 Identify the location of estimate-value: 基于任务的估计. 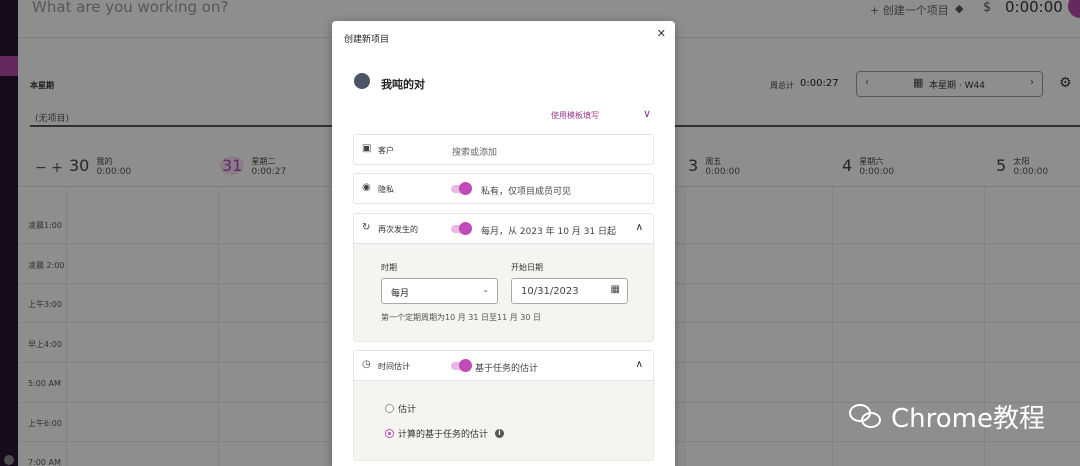
(507, 369).